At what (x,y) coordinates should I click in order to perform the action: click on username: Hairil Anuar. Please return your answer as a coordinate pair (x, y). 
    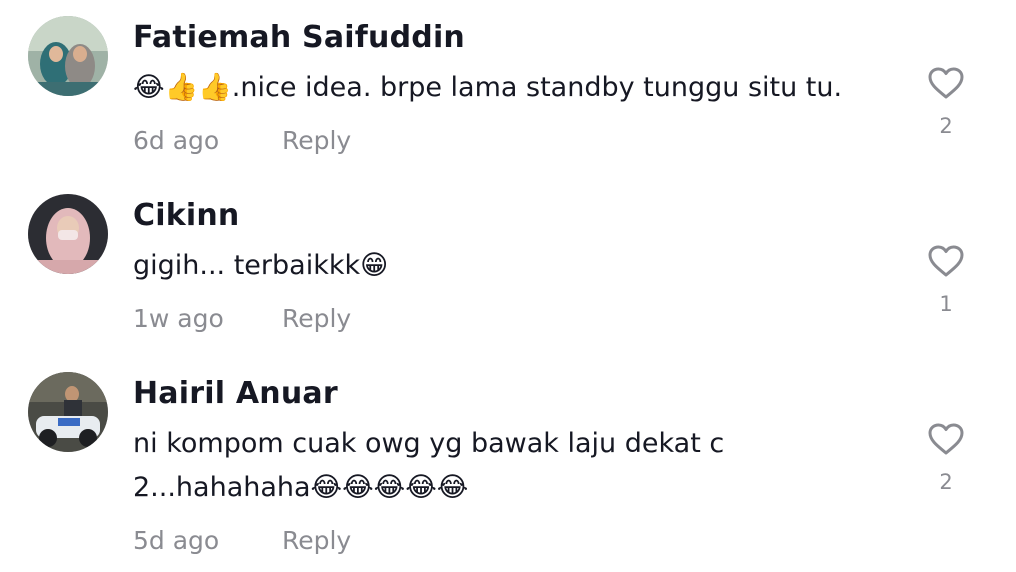
    Looking at the image, I should click on (235, 393).